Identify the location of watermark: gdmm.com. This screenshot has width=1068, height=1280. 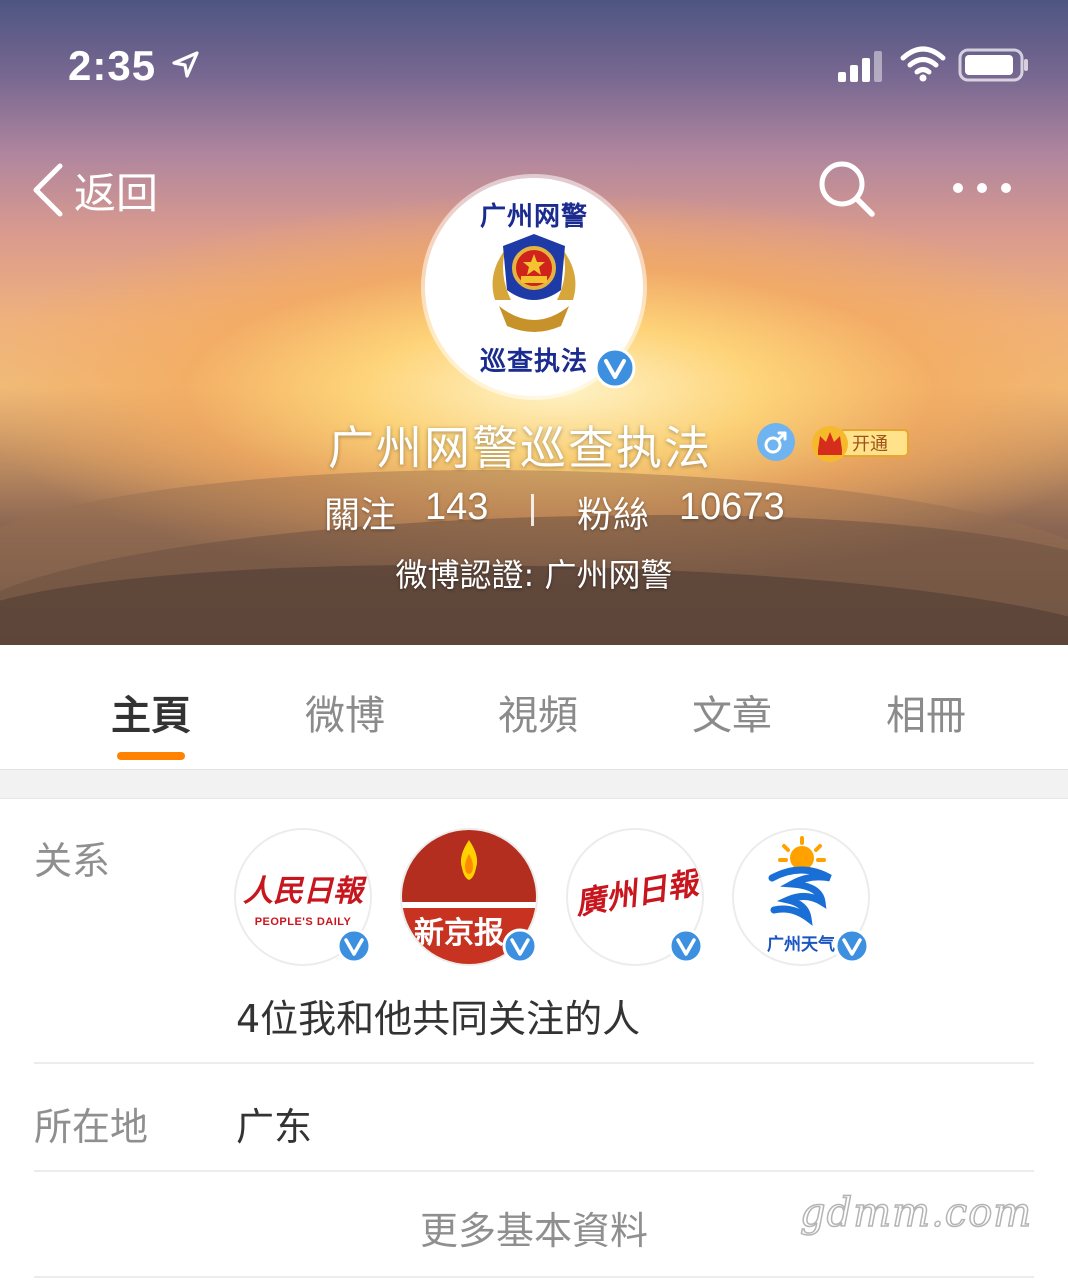
(916, 1213).